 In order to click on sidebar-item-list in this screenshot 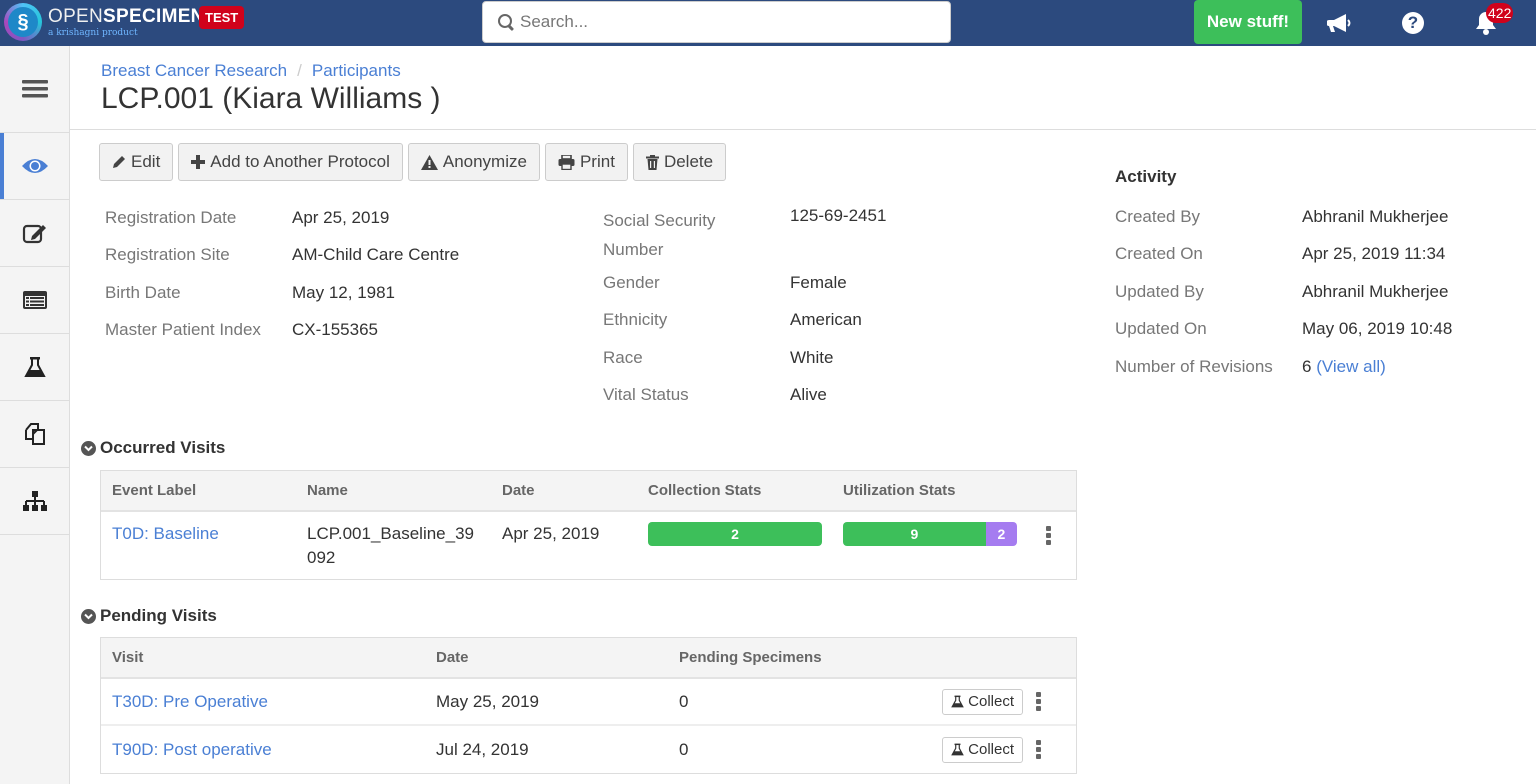, I will do `click(34, 300)`.